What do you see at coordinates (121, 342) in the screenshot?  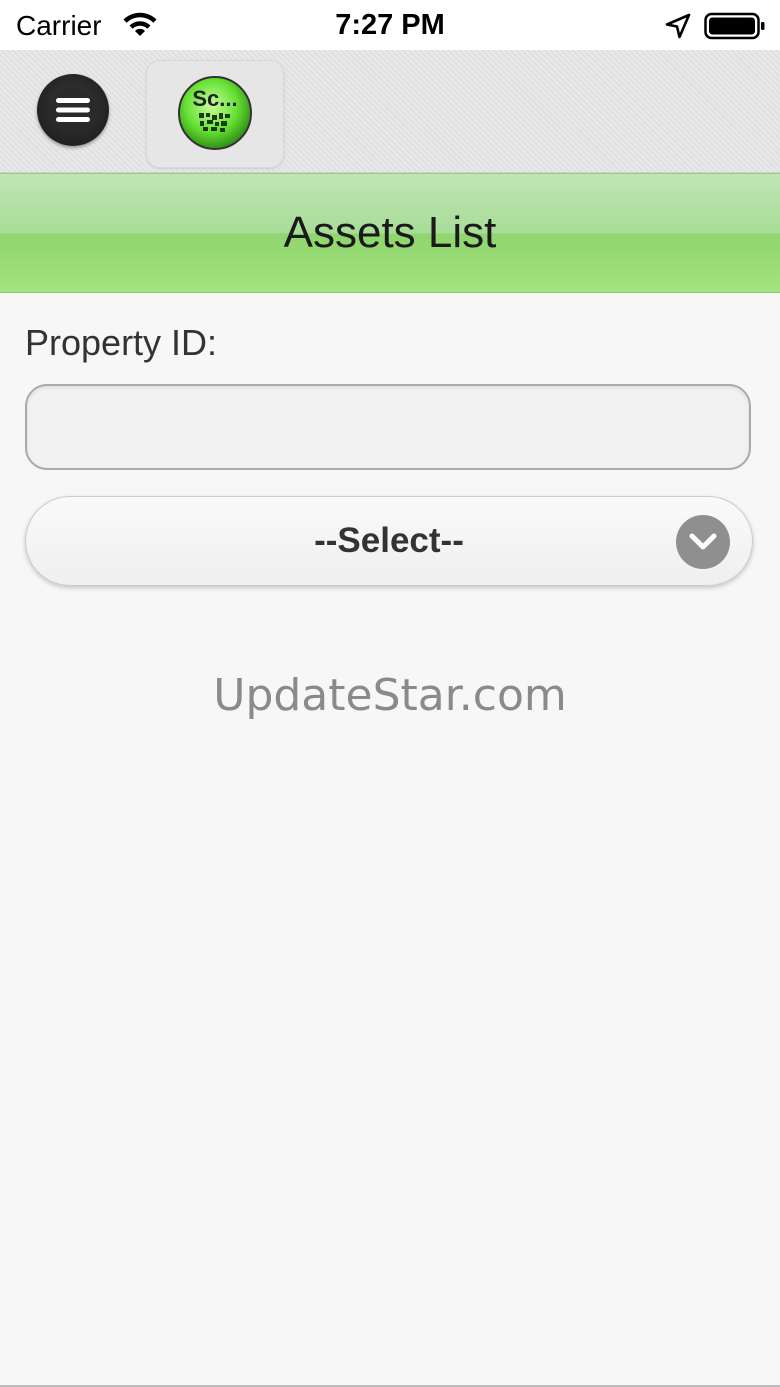 I see `property-id-label: Property ID:` at bounding box center [121, 342].